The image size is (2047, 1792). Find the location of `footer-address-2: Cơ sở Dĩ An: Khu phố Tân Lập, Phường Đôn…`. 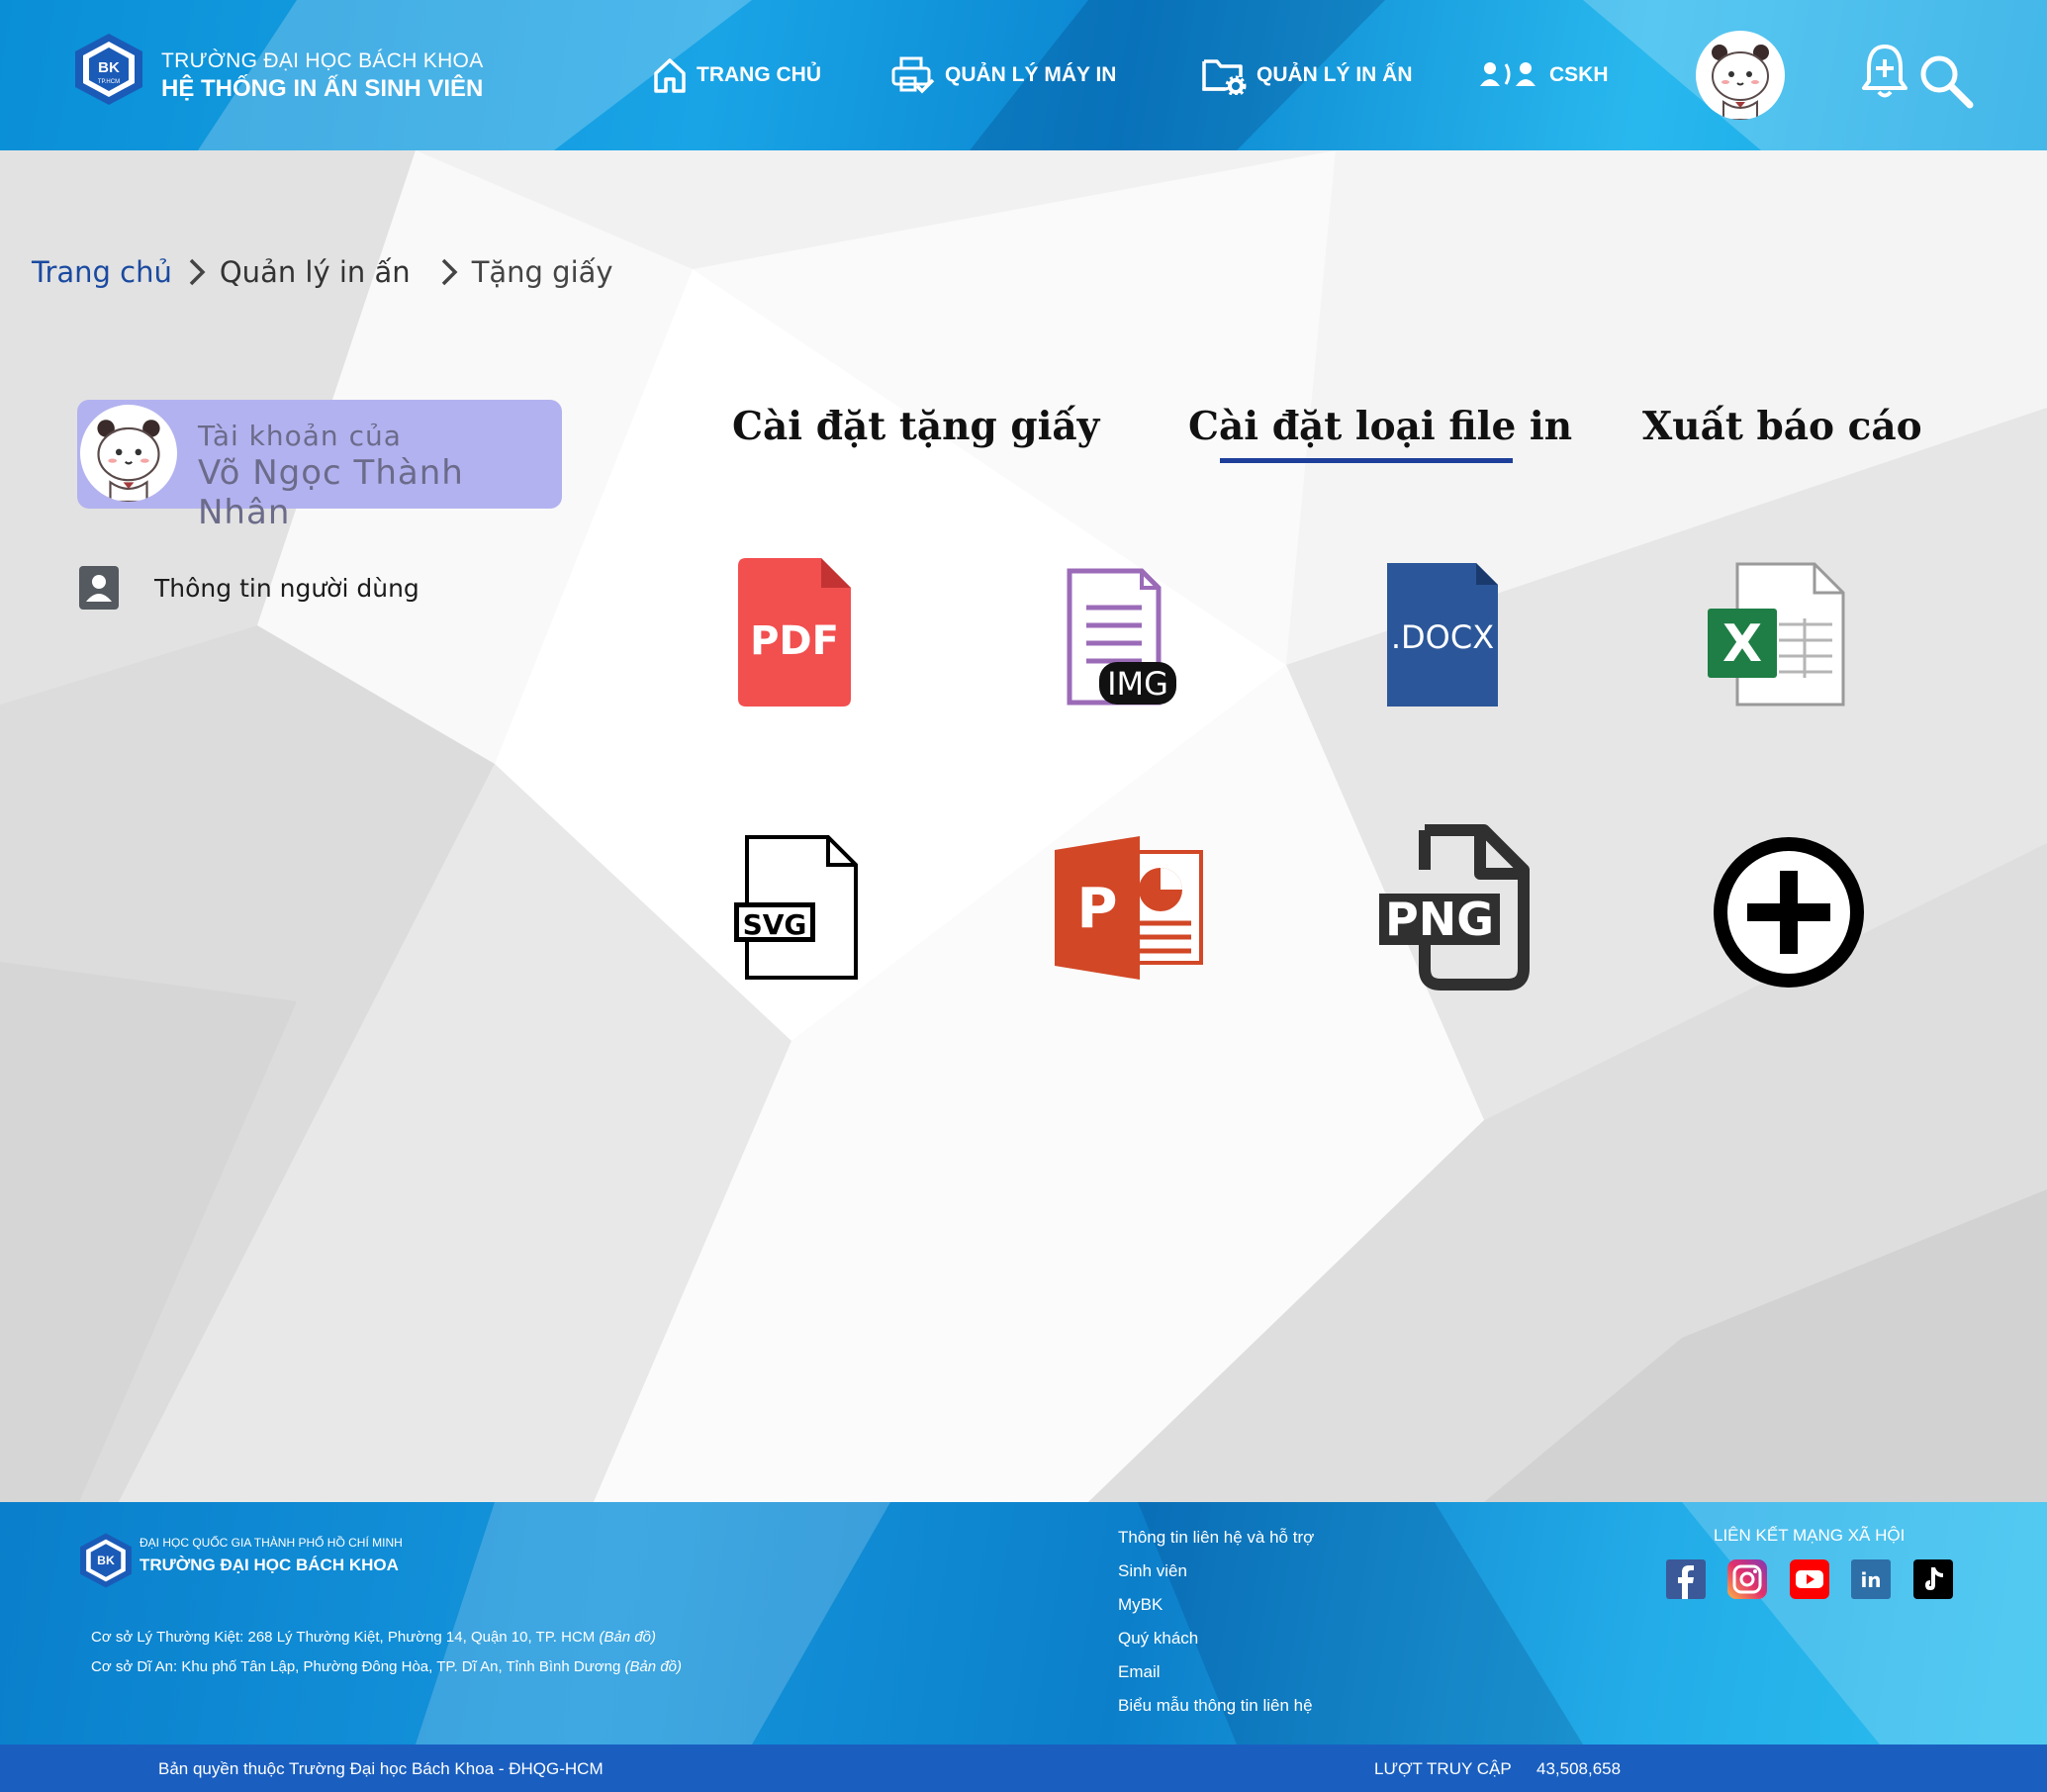

footer-address-2: Cơ sở Dĩ An: Khu phố Tân Lập, Phường Đôn… is located at coordinates (387, 1667).